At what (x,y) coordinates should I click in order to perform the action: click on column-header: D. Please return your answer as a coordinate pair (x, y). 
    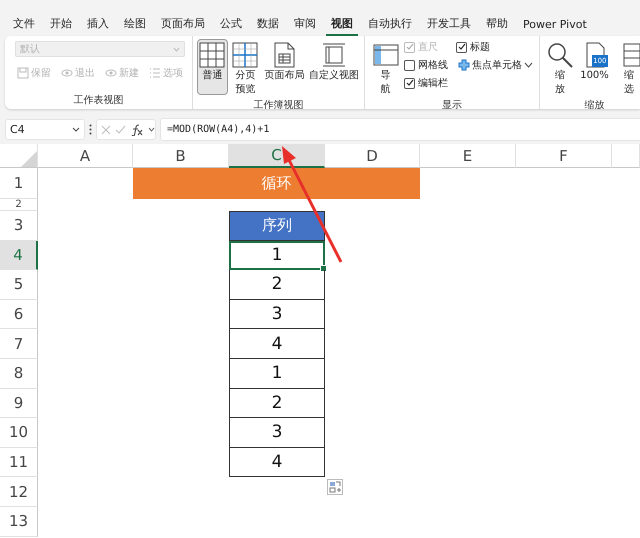
    Looking at the image, I should click on (372, 156).